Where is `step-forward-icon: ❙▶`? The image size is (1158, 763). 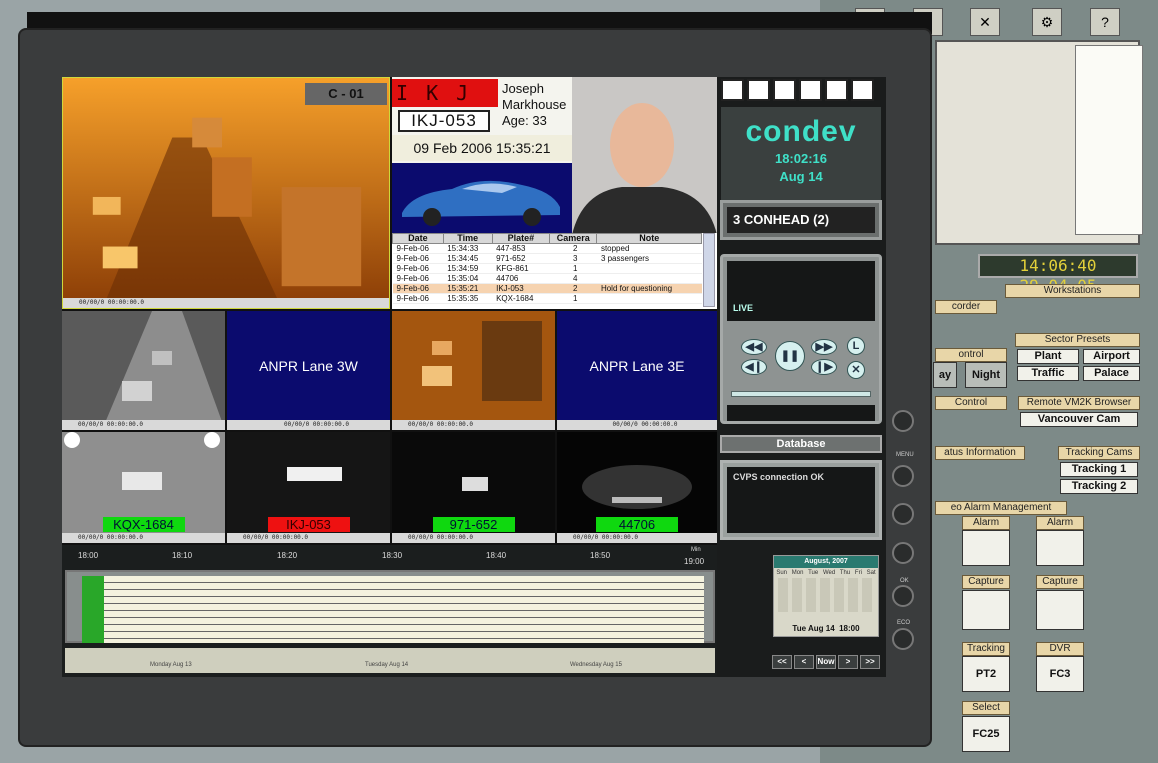 step-forward-icon: ❙▶ is located at coordinates (824, 367).